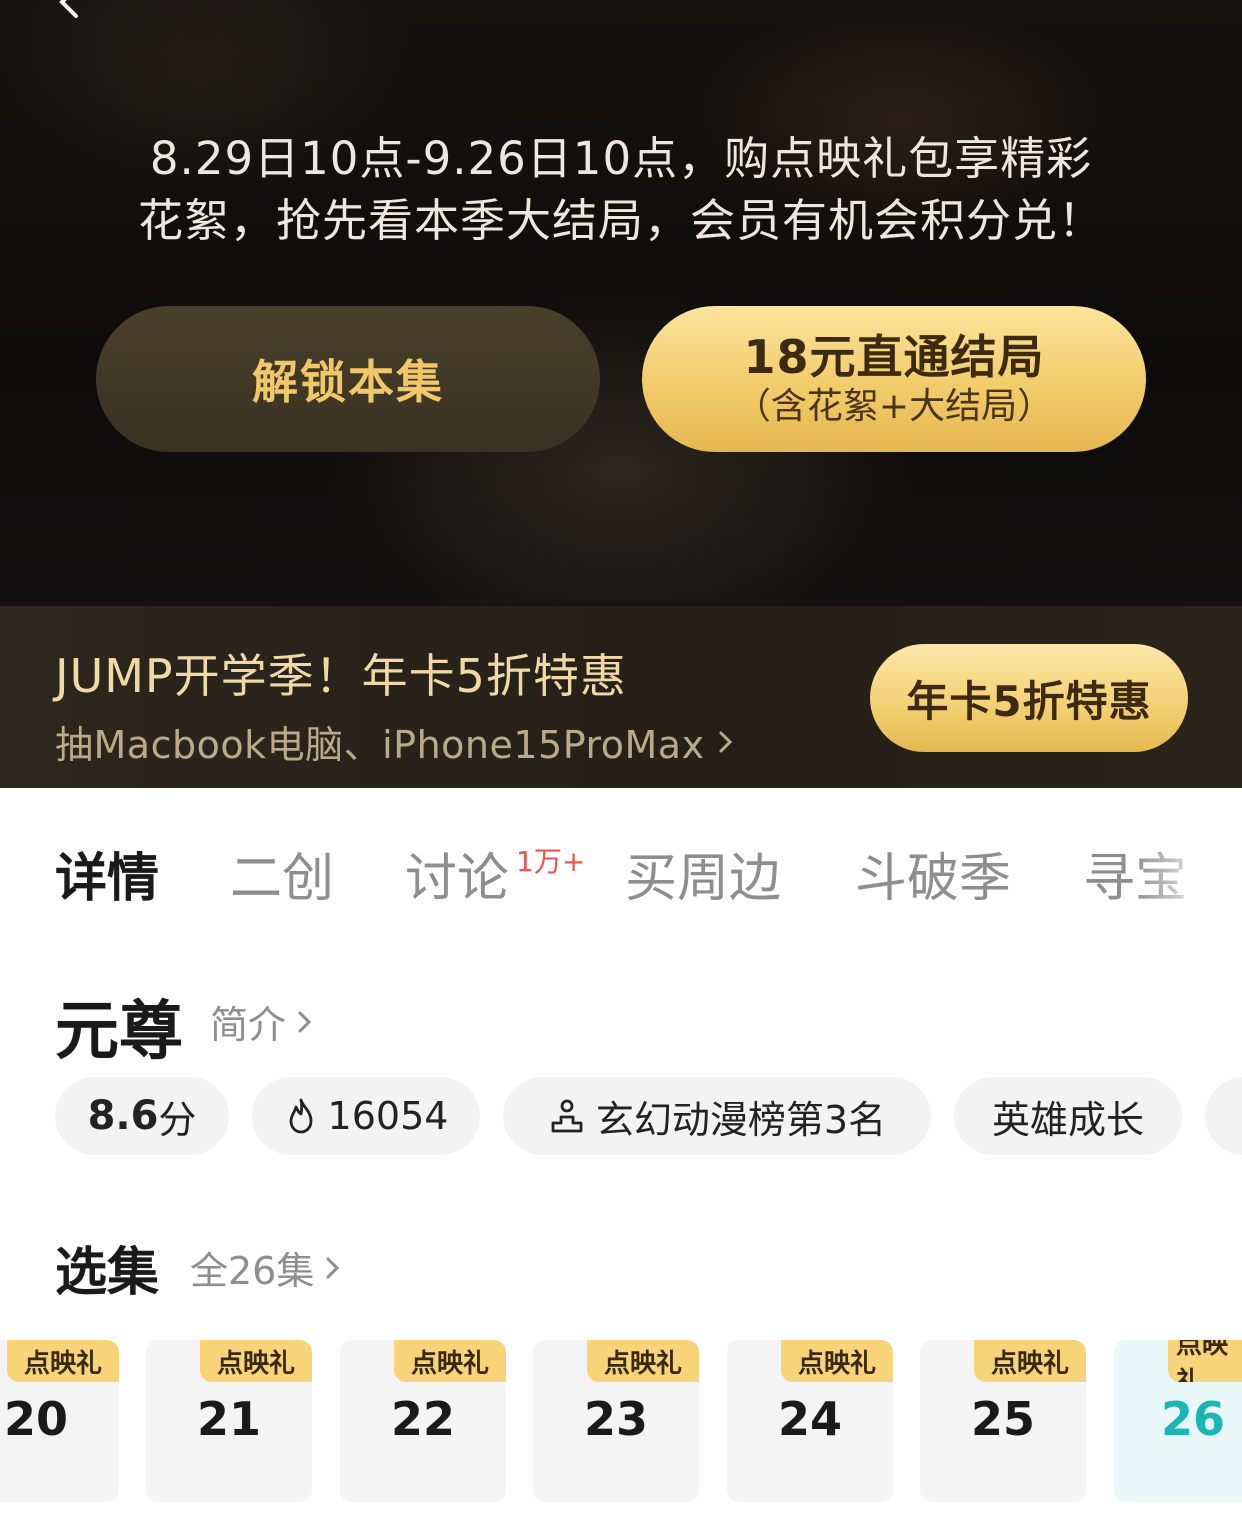  Describe the element at coordinates (933, 873) in the screenshot. I see `tab-doupo-season: 斗破季` at that location.